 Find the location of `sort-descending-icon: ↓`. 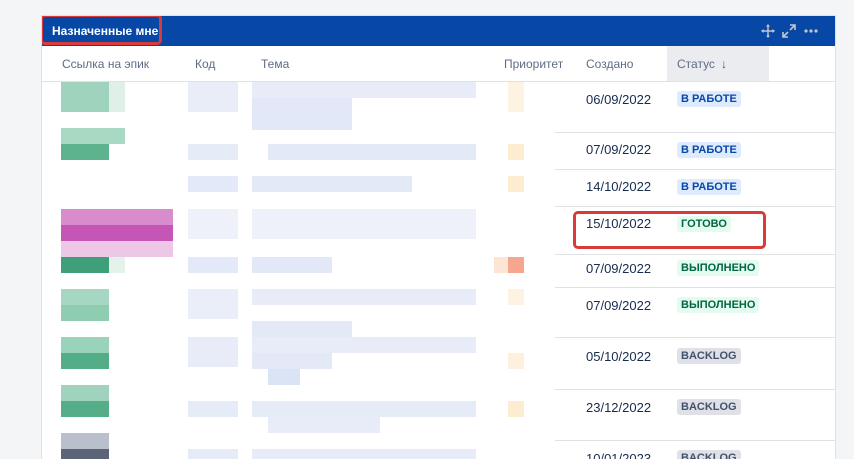

sort-descending-icon: ↓ is located at coordinates (723, 64).